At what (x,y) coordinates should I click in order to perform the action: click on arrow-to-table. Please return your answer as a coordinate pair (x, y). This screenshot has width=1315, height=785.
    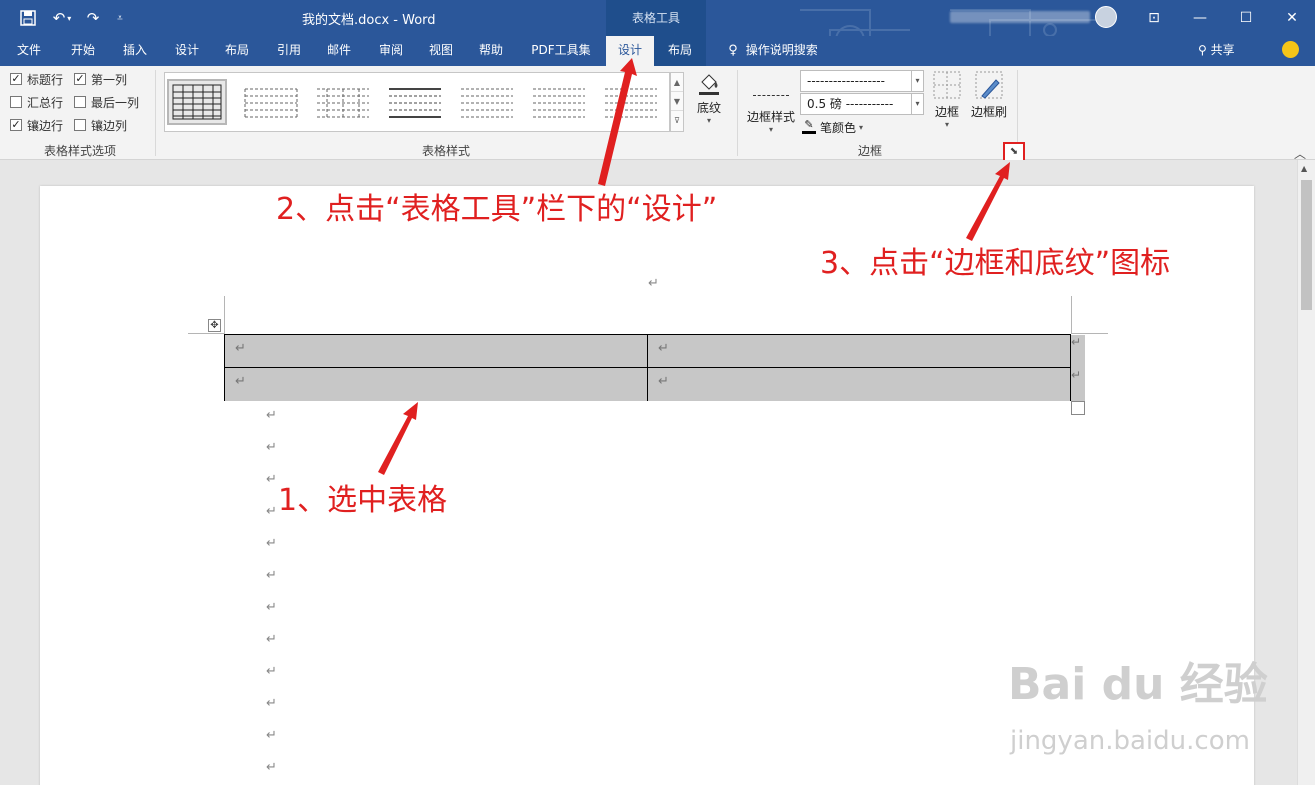
    Looking at the image, I should click on (398, 438).